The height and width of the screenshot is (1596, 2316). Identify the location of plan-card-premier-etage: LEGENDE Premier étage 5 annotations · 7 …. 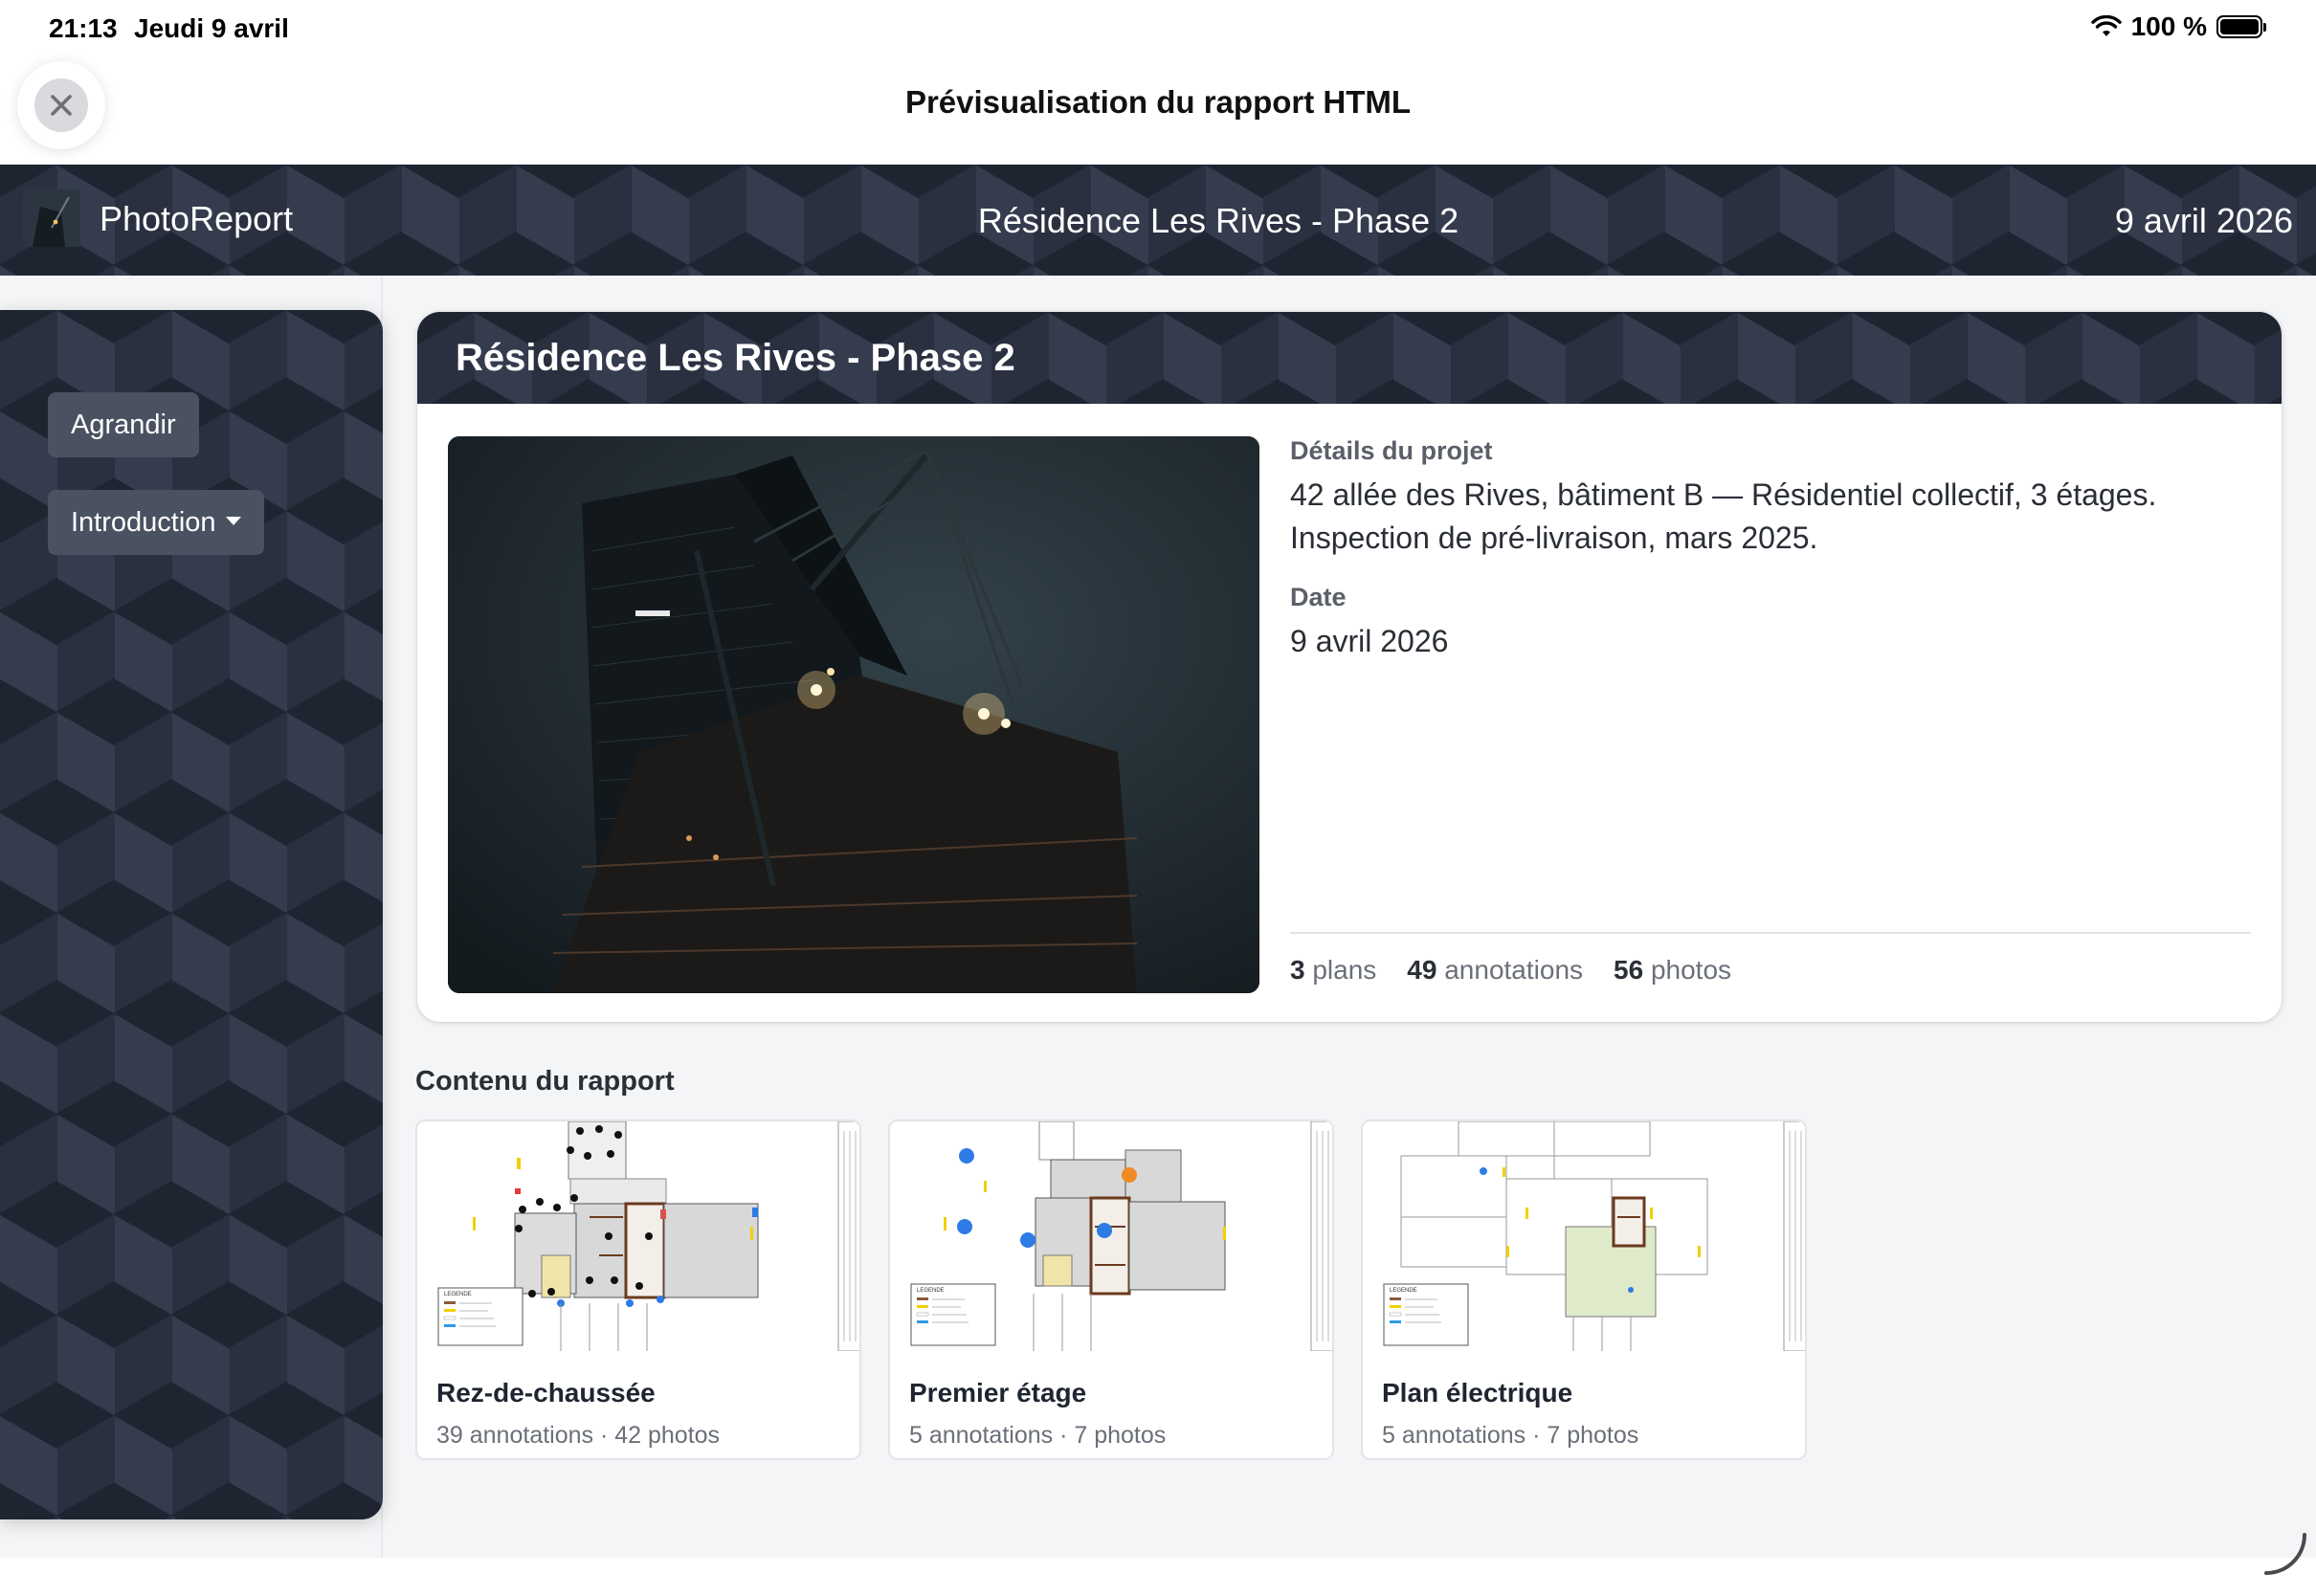
(1111, 1290).